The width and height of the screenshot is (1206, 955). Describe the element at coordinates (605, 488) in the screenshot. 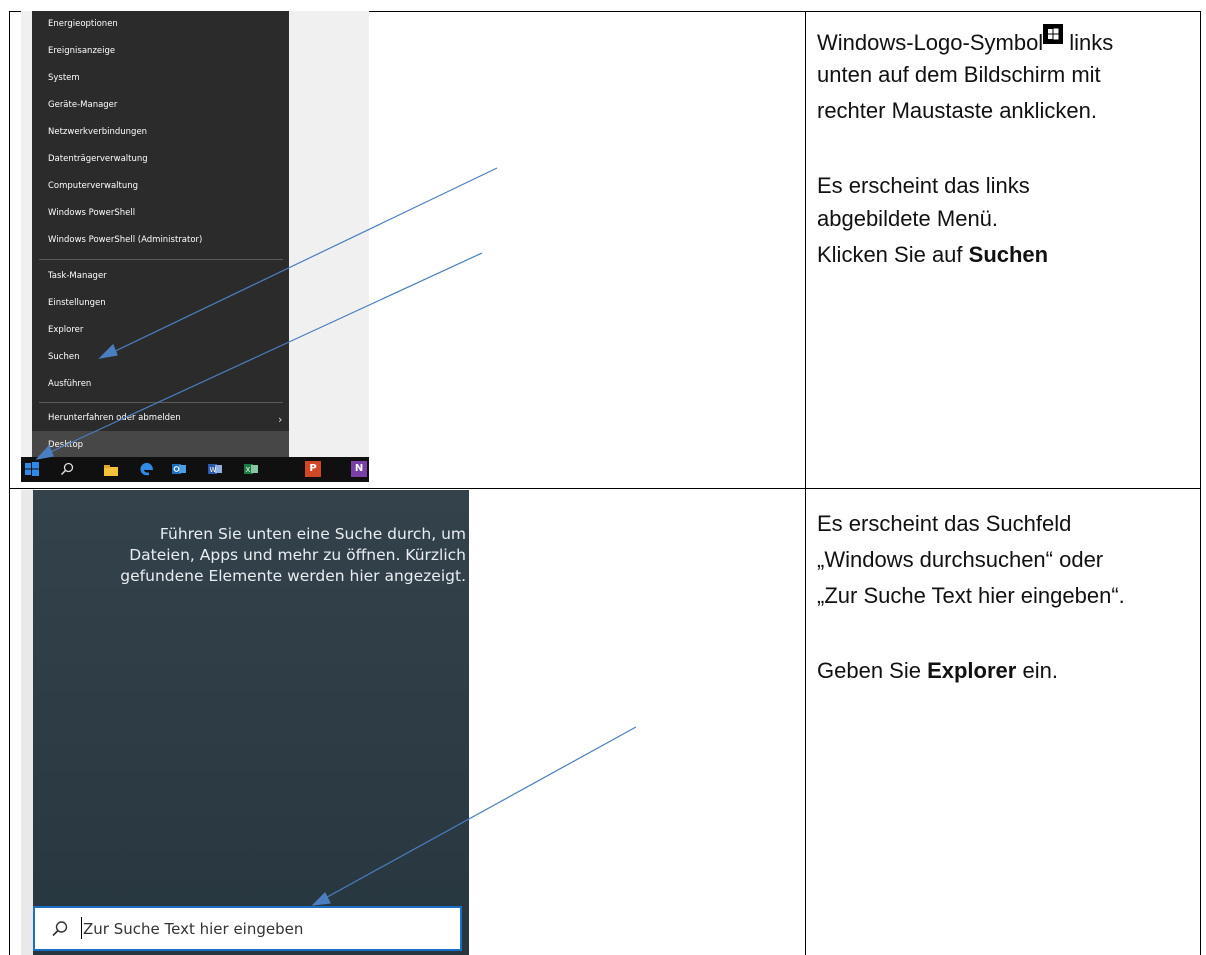

I see `table-row-divider` at that location.